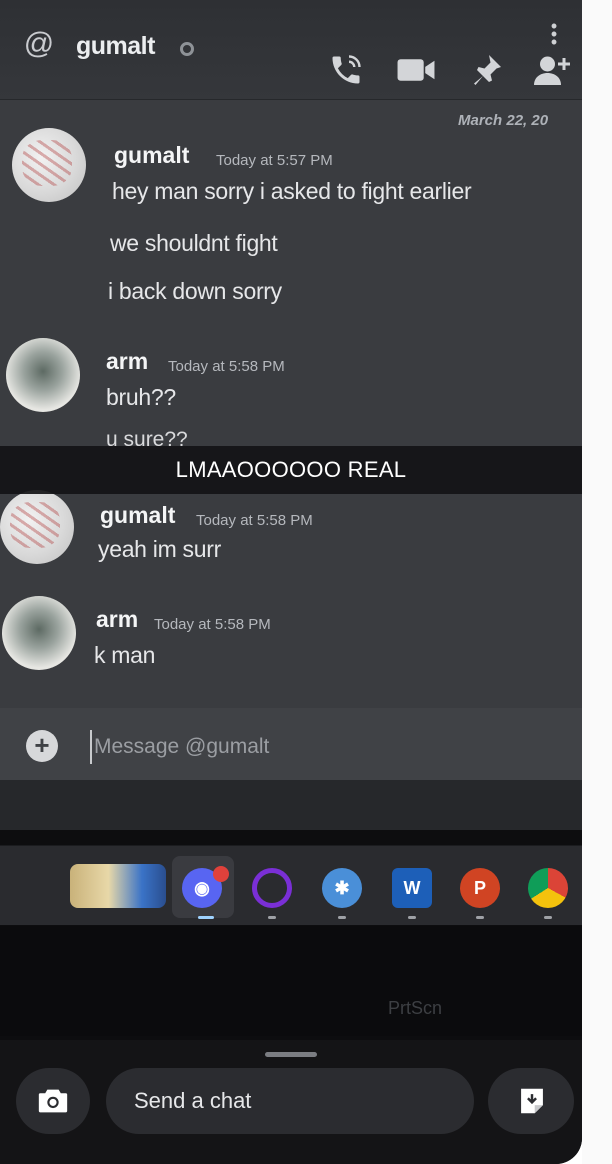  I want to click on plus-icon: +, so click(42, 746).